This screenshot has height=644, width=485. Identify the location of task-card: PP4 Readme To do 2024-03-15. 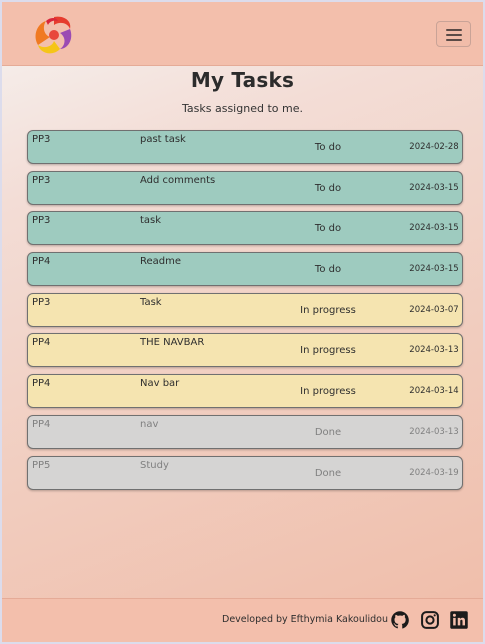
(245, 269).